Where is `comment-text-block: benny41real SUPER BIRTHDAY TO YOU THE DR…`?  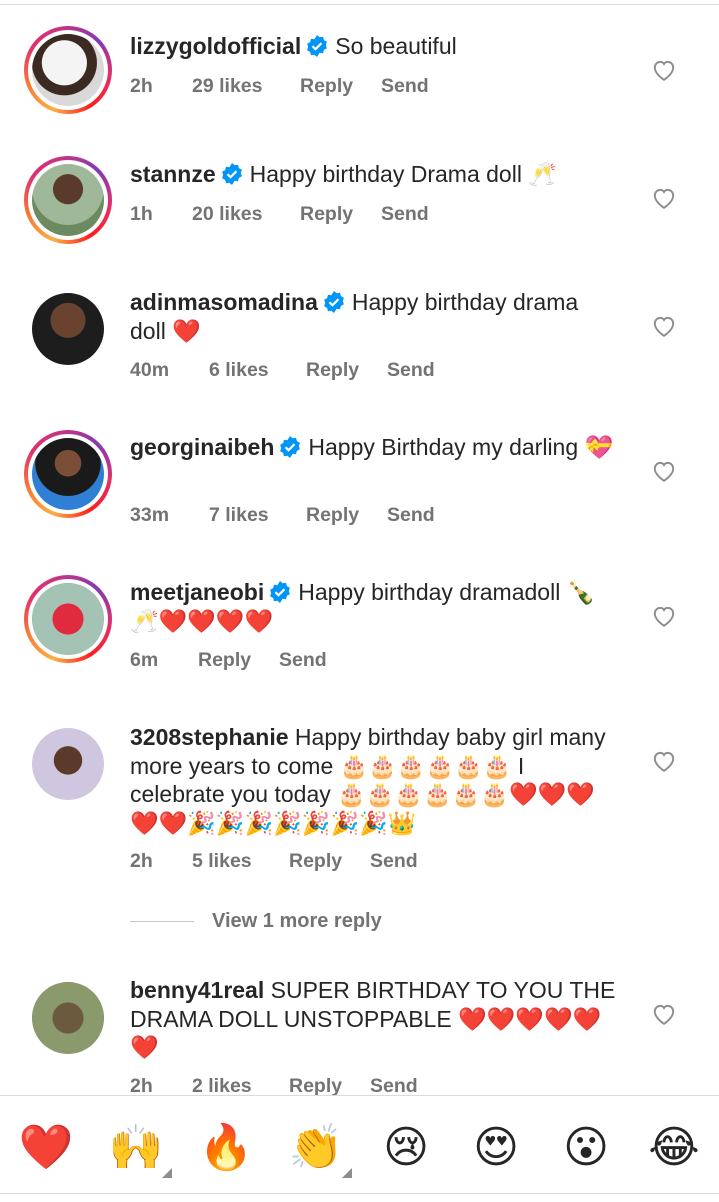 comment-text-block: benny41real SUPER BIRTHDAY TO YOU THE DR… is located at coordinates (375, 1019).